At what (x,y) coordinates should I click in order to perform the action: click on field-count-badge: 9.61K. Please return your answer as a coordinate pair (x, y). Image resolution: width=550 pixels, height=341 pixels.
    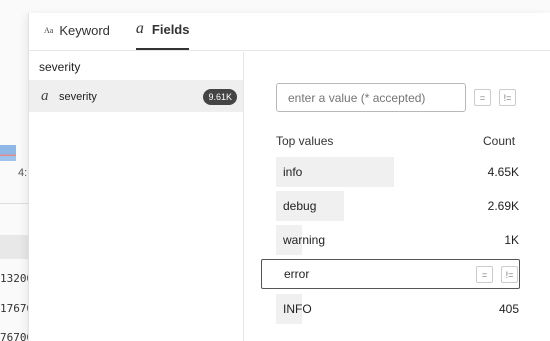
    Looking at the image, I should click on (220, 96).